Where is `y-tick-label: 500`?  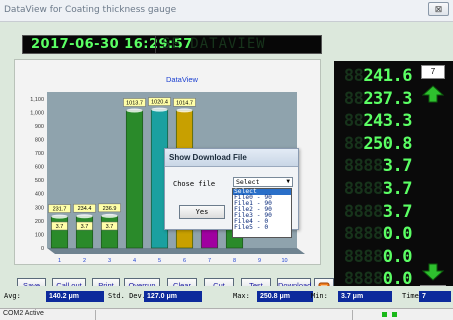
y-tick-label: 500 is located at coordinates (39, 181).